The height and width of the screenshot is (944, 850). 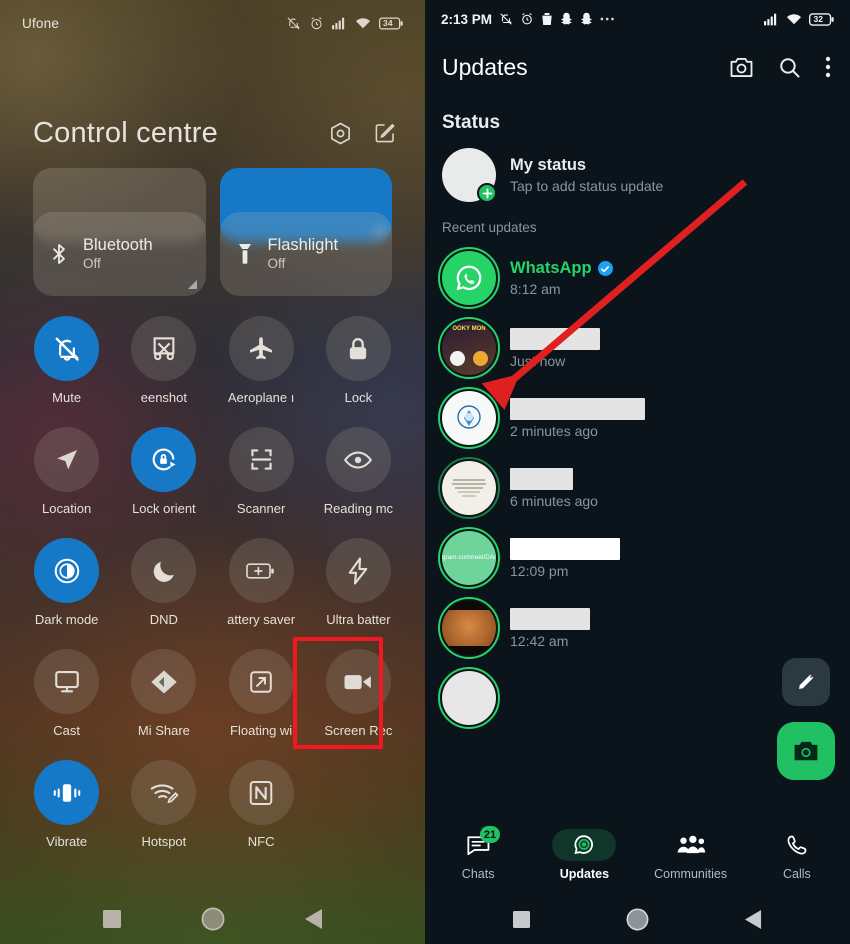 I want to click on bottom-navigation: 21 Chats Updates Communities Calls, so click(x=637, y=855).